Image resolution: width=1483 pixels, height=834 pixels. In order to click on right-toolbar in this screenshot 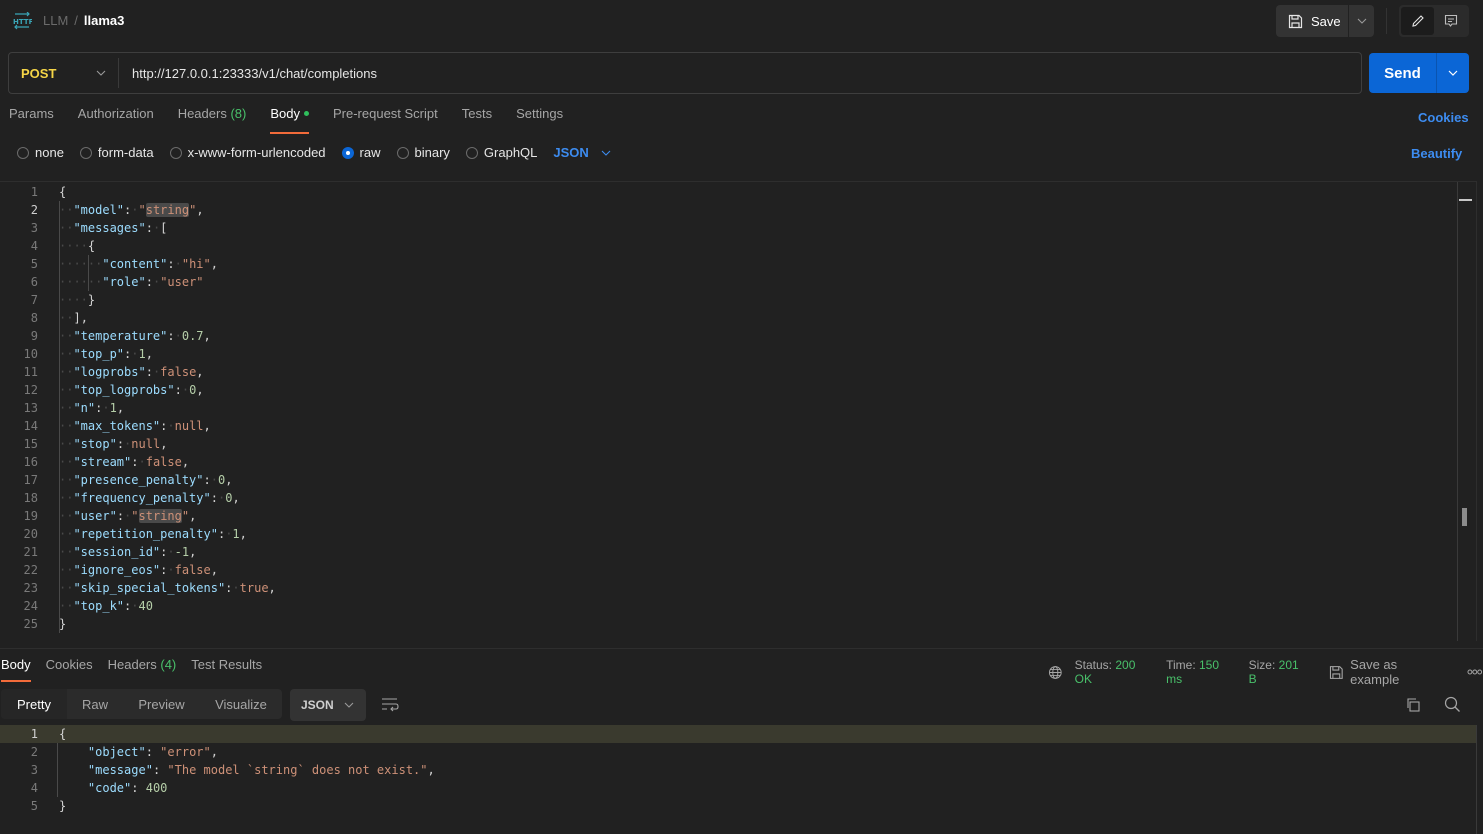, I will do `click(1434, 21)`.